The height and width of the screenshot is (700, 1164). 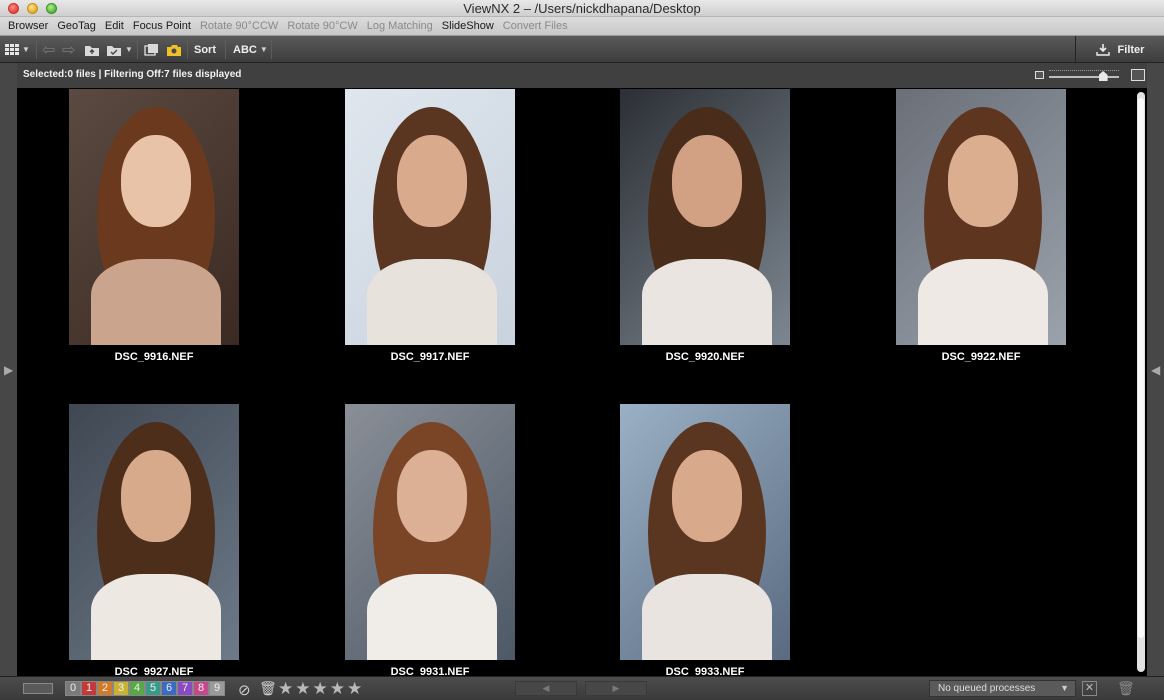 I want to click on grid-view-button: ▼, so click(x=17, y=49).